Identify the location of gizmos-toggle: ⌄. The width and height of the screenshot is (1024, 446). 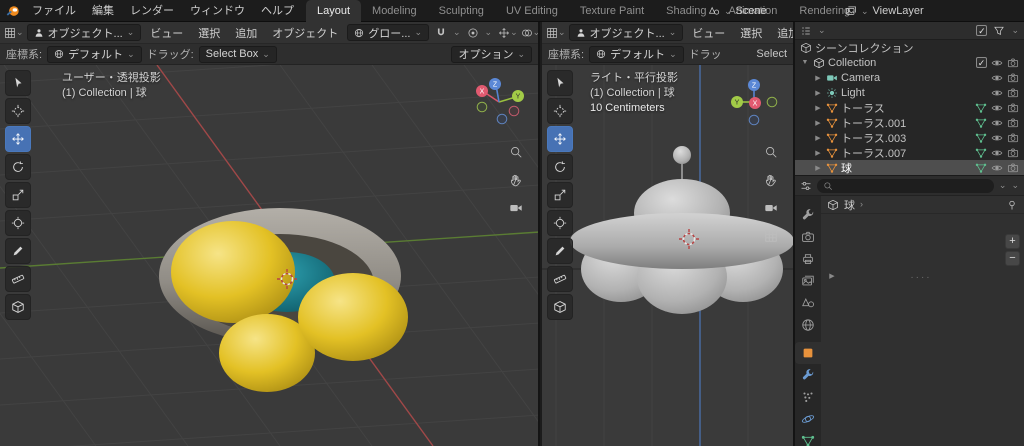
(508, 33).